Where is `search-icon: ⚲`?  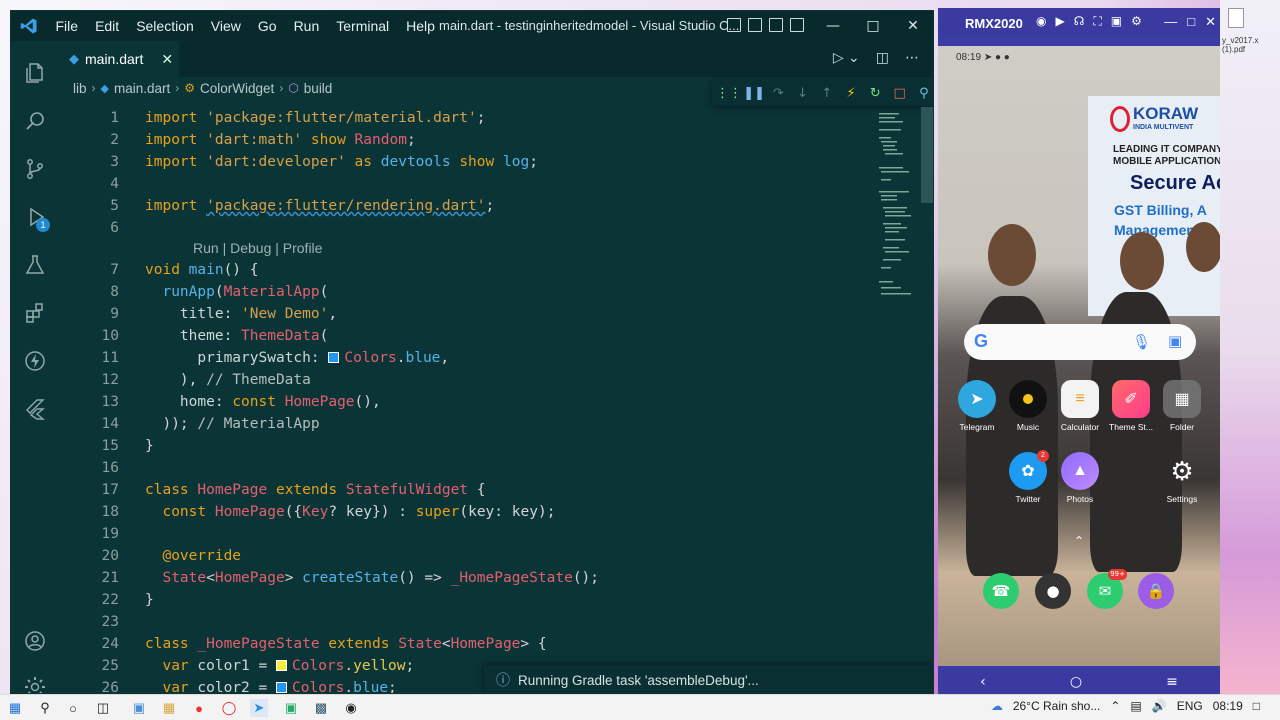
search-icon: ⚲ is located at coordinates (45, 708).